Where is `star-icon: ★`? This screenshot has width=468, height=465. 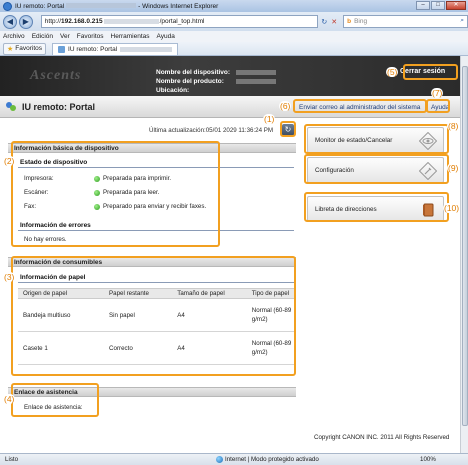 star-icon: ★ is located at coordinates (10, 49).